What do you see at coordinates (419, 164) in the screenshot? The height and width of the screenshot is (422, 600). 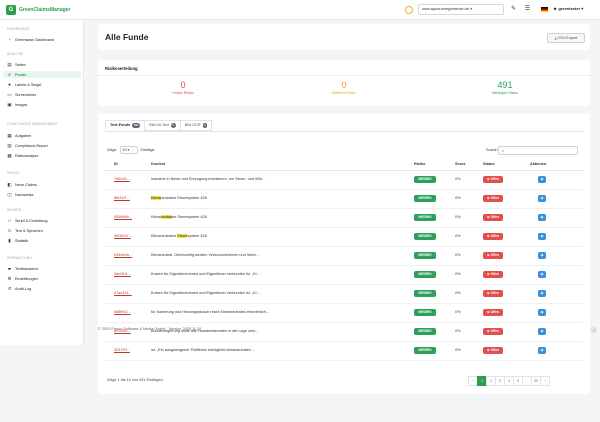 I see `col-header-risiko: Risiko` at bounding box center [419, 164].